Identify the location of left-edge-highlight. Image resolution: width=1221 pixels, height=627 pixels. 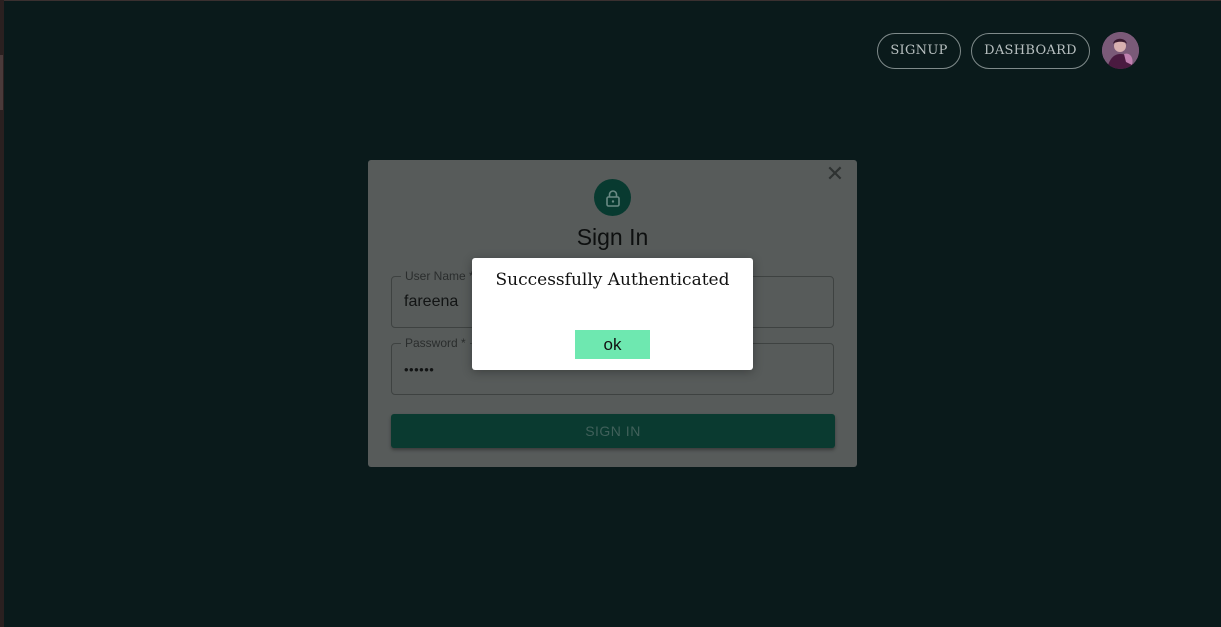
(1, 82).